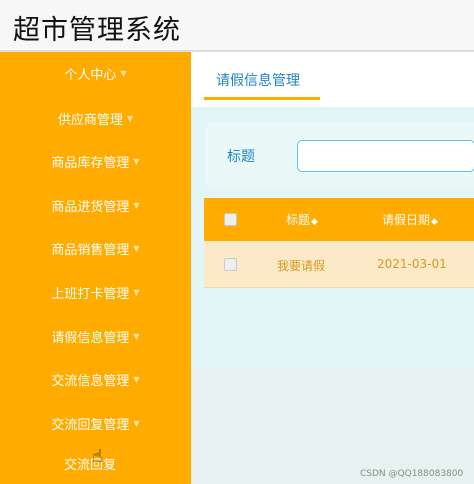  What do you see at coordinates (301, 266) in the screenshot?
I see `row-title: 我要请假` at bounding box center [301, 266].